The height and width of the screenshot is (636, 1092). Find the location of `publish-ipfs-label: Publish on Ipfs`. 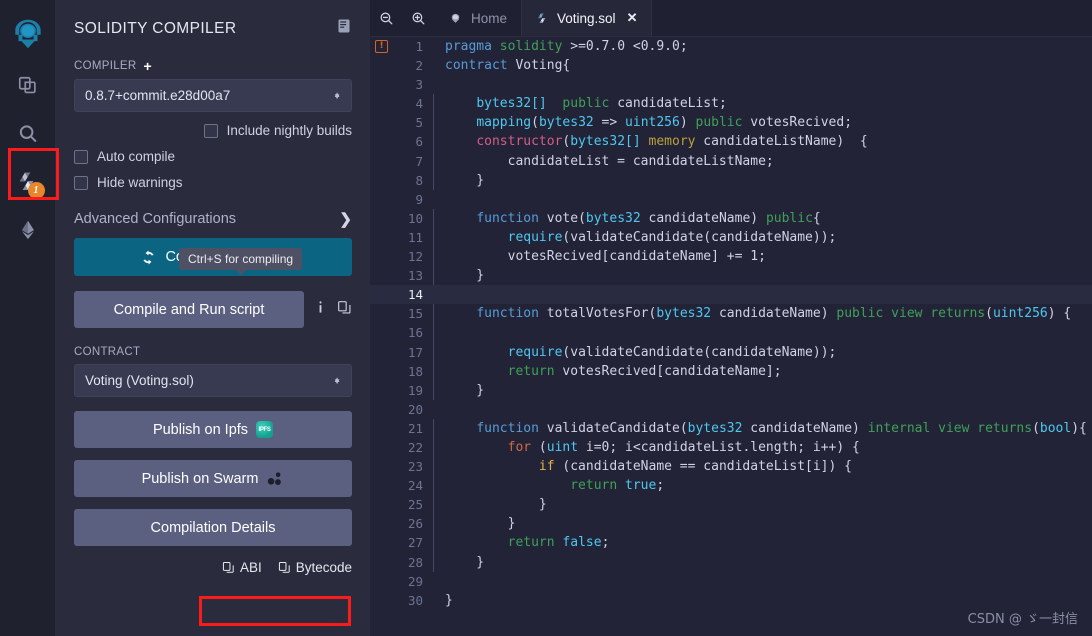

publish-ipfs-label: Publish on Ipfs is located at coordinates (200, 429).